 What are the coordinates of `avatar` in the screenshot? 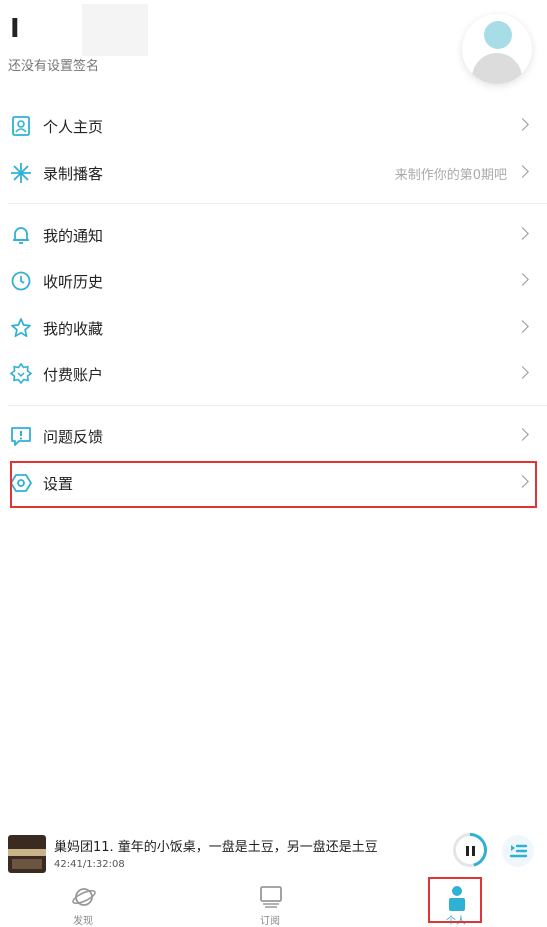 It's located at (497, 49).